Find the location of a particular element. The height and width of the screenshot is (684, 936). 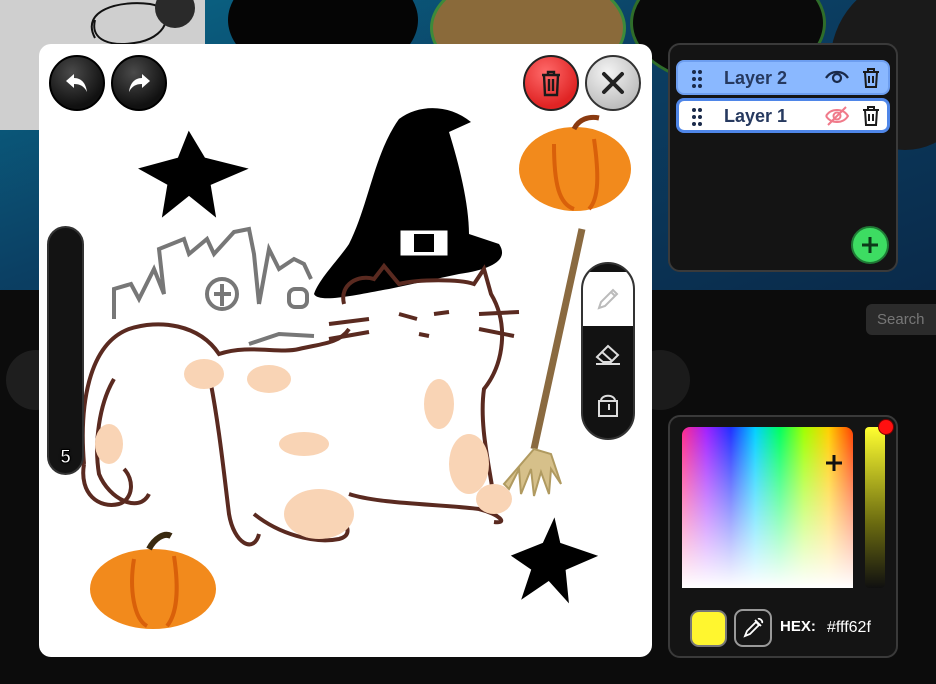

eyedropper-button is located at coordinates (753, 628).